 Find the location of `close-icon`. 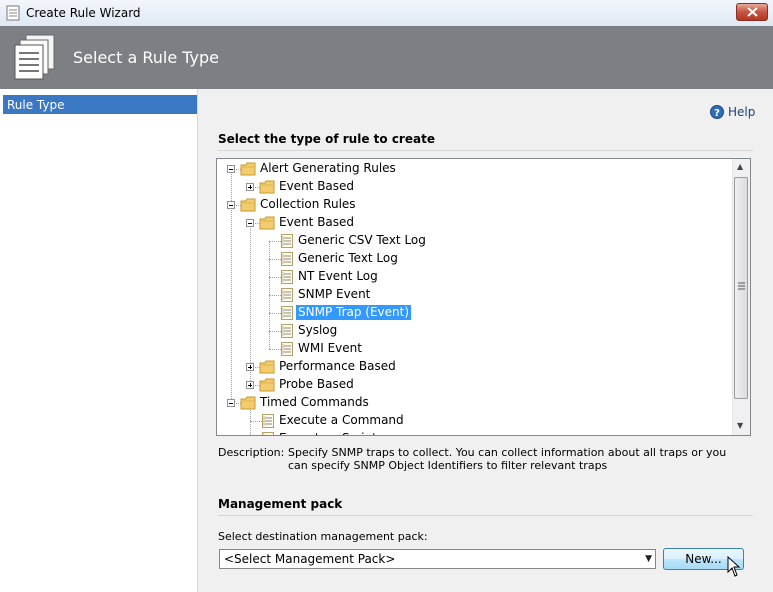

close-icon is located at coordinates (752, 12).